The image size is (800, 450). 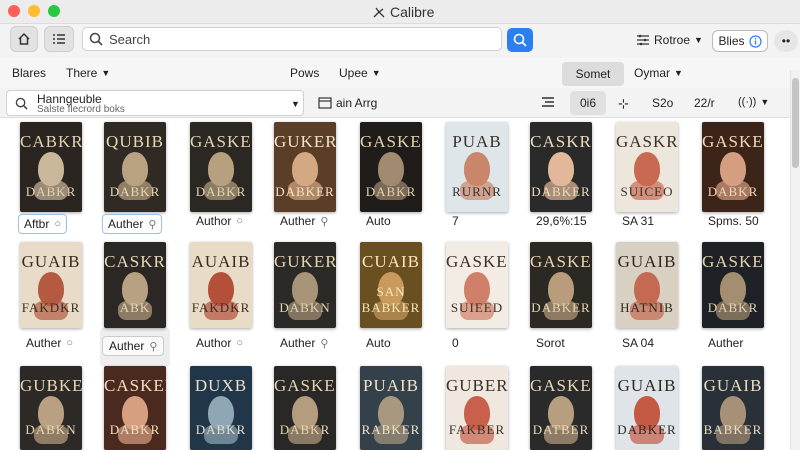 I want to click on home-button, so click(x=24, y=39).